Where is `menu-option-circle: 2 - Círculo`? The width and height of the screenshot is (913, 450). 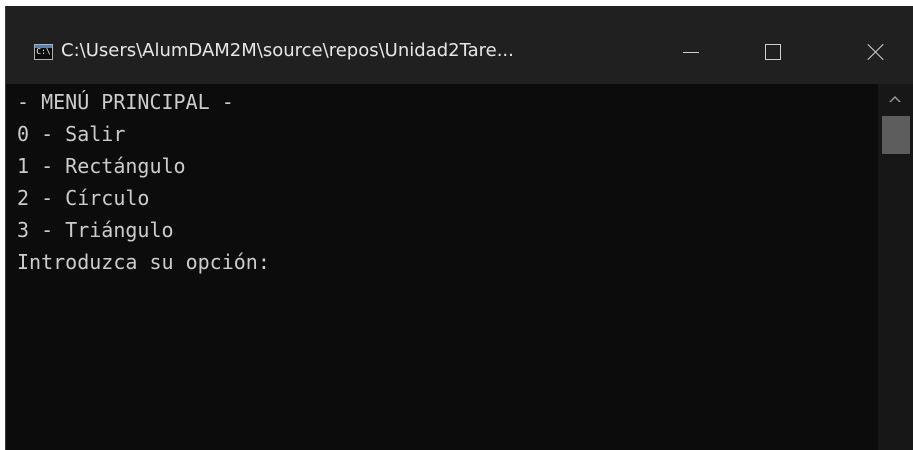 menu-option-circle: 2 - Círculo is located at coordinates (83, 198).